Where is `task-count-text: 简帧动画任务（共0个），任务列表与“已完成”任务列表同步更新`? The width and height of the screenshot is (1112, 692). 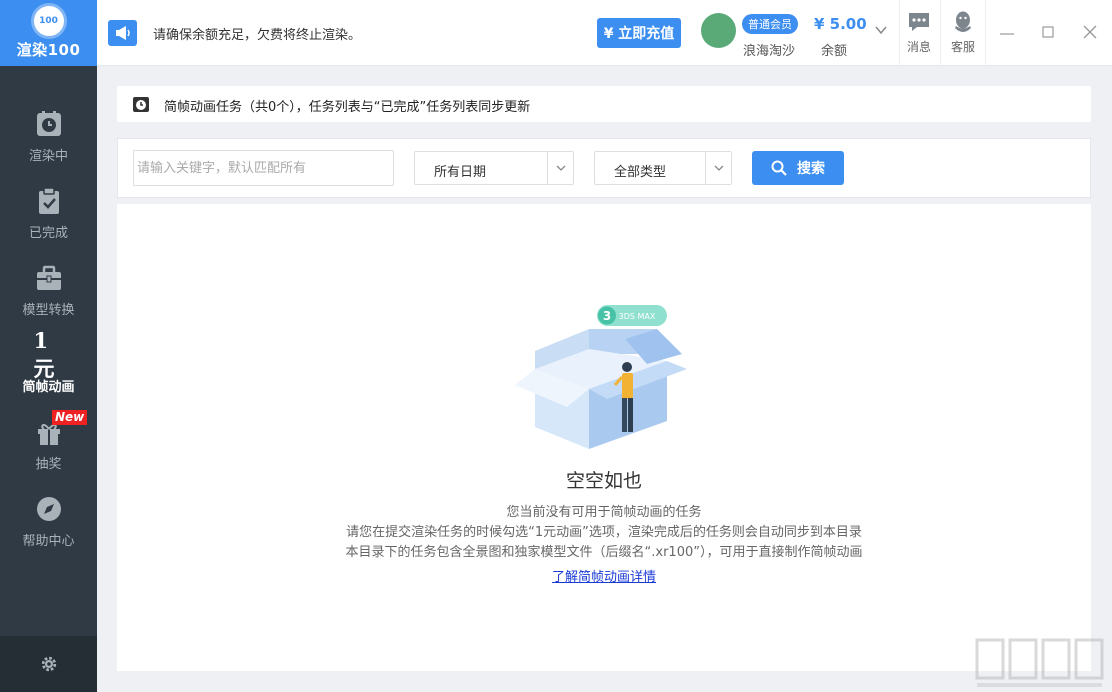 task-count-text: 简帧动画任务（共0个），任务列表与“已完成”任务列表同步更新 is located at coordinates (347, 105).